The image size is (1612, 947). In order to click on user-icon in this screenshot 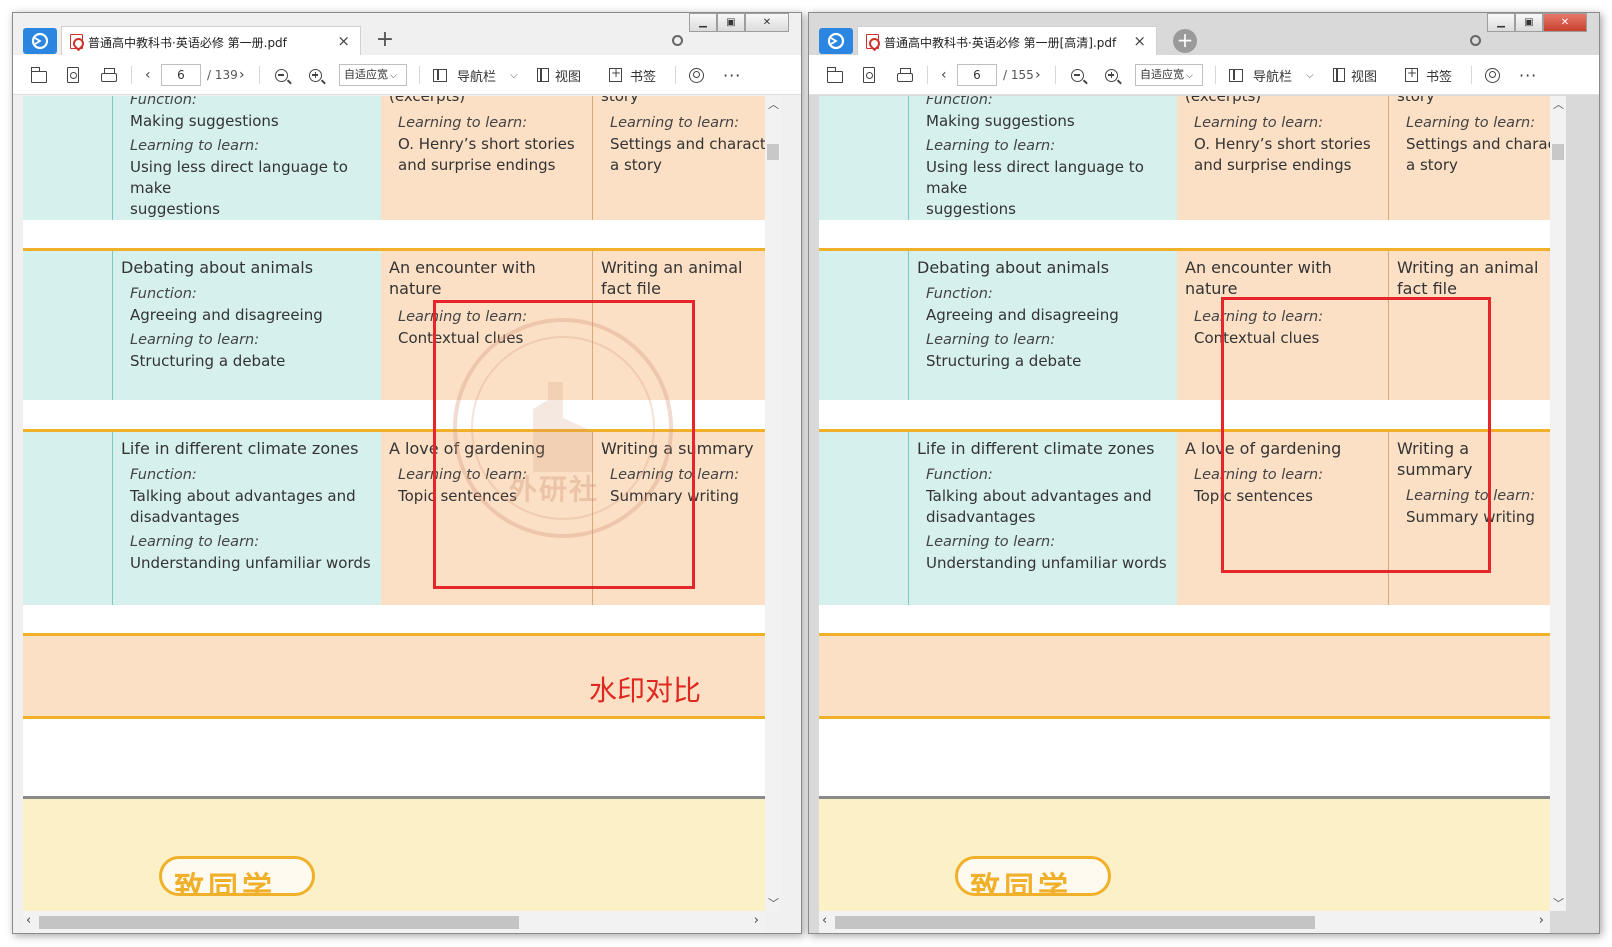, I will do `click(696, 75)`.